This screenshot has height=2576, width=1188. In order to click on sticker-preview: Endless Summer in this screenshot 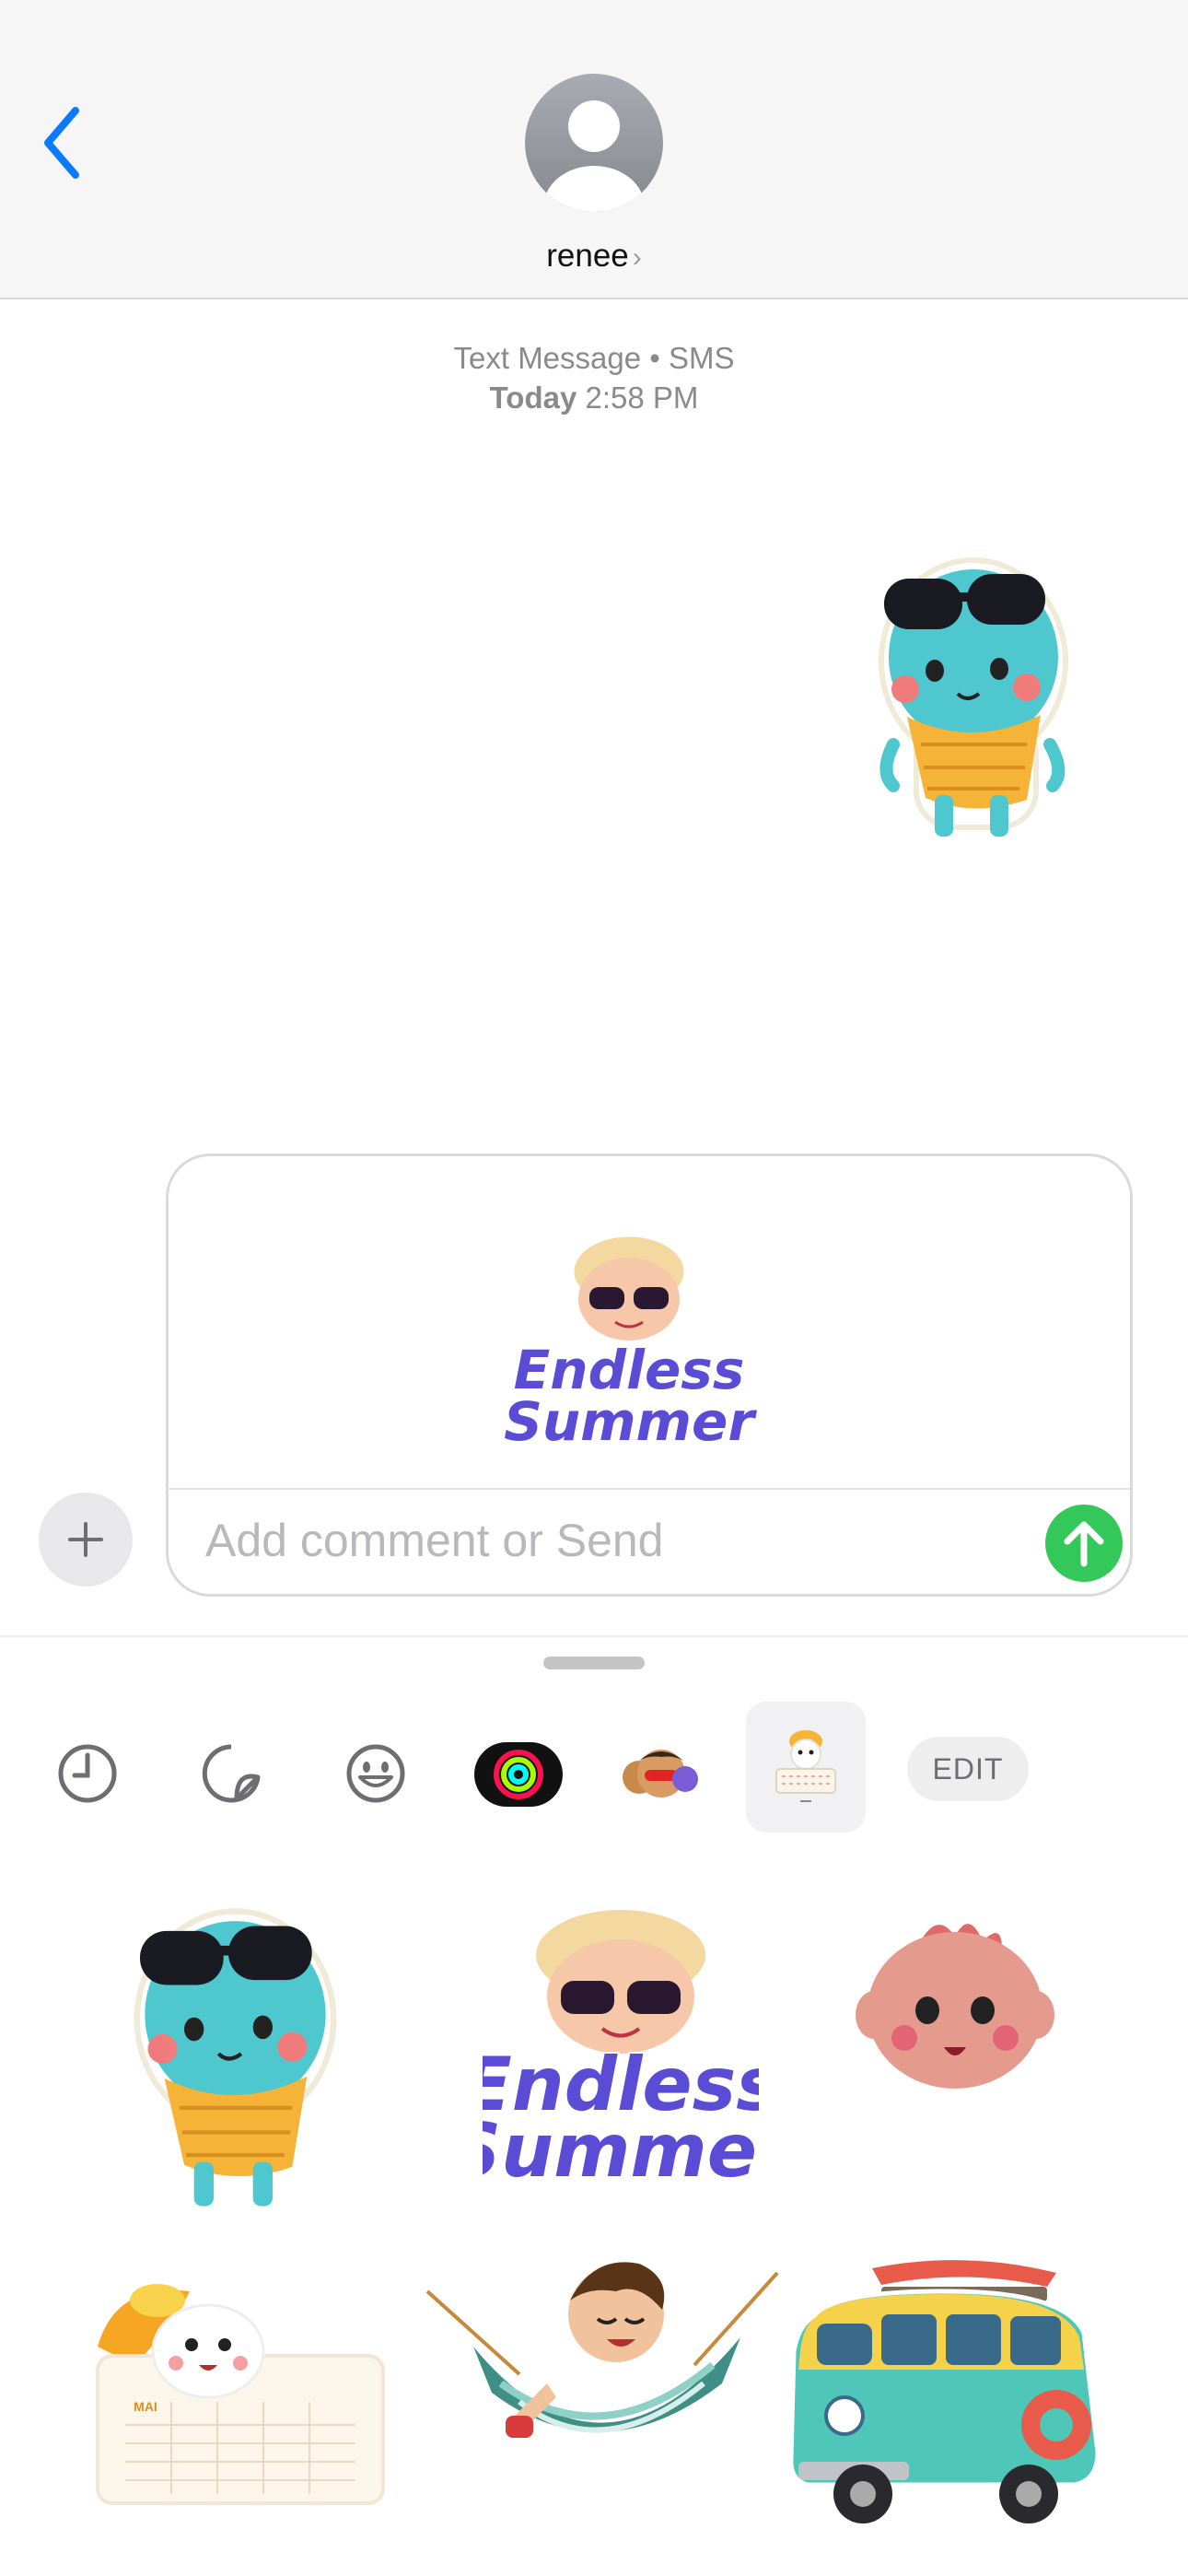, I will do `click(649, 1322)`.